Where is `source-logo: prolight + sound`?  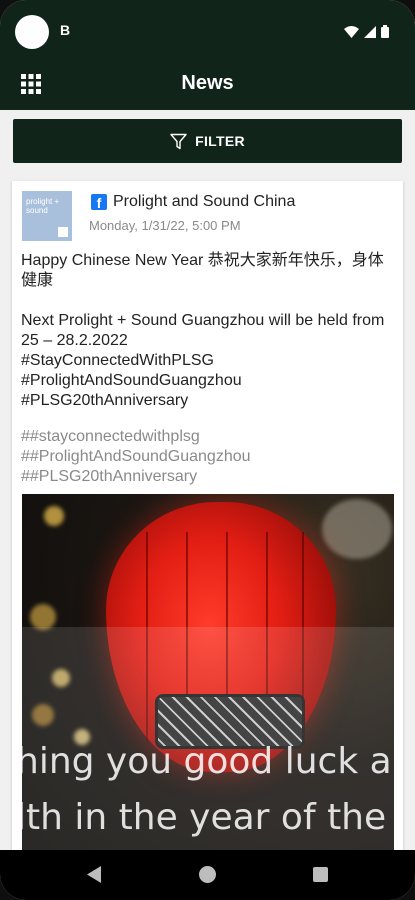
source-logo: prolight + sound is located at coordinates (47, 216).